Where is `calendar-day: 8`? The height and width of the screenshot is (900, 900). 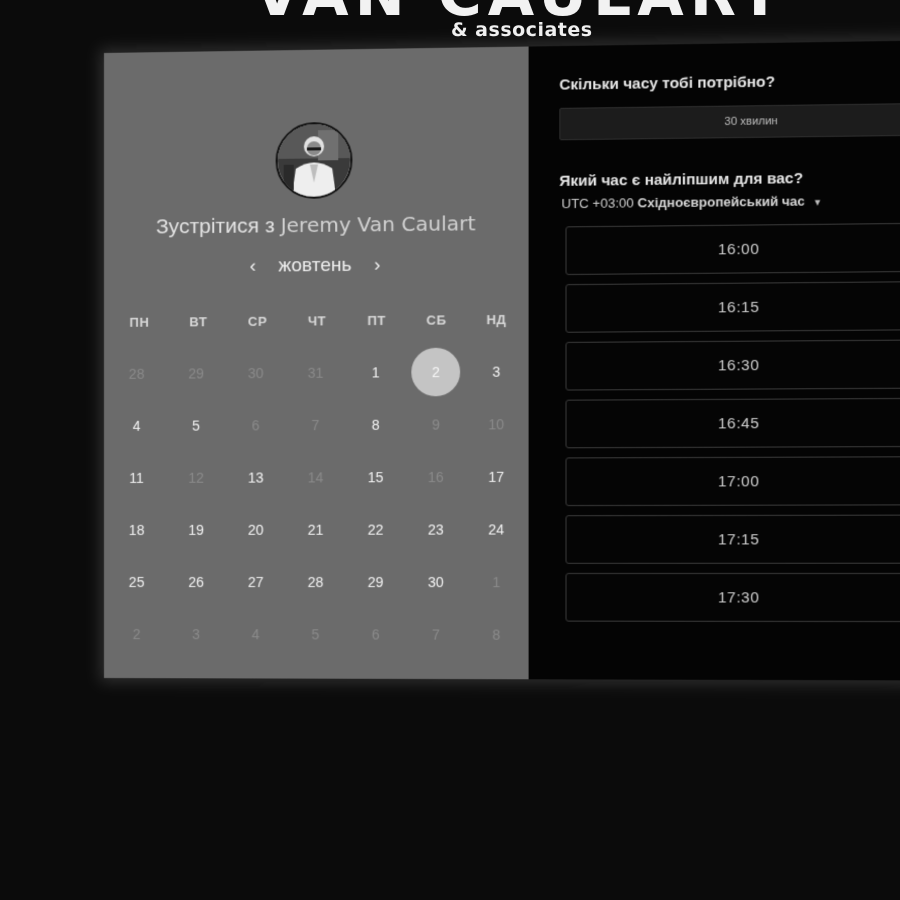
calendar-day: 8 is located at coordinates (375, 424).